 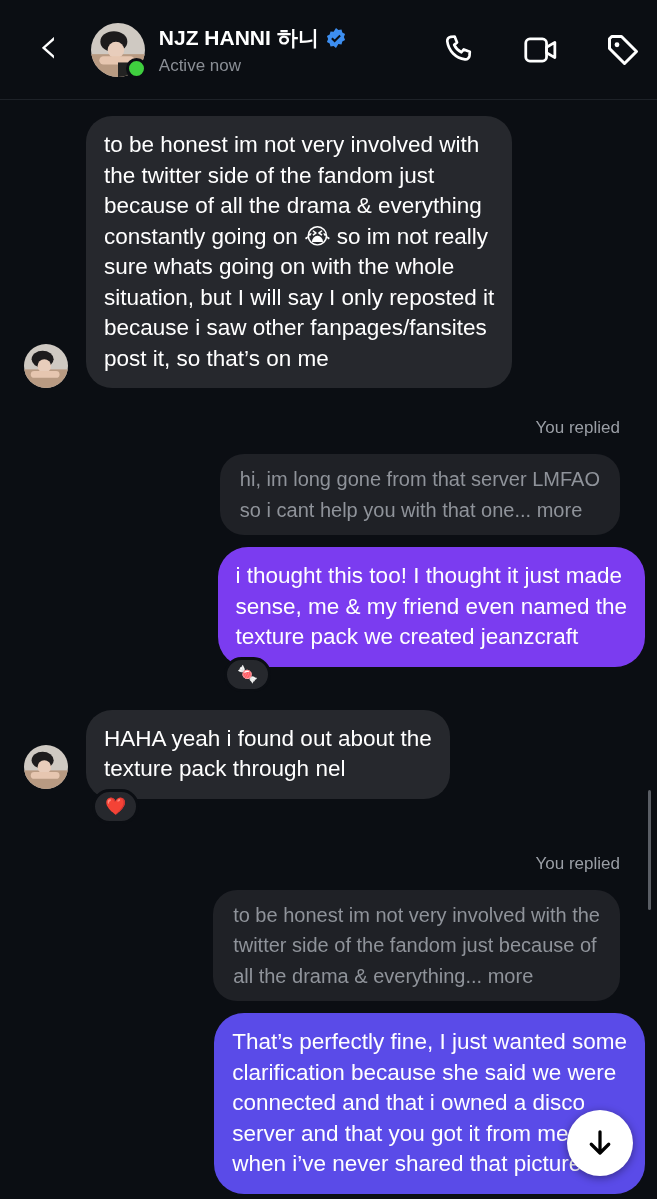 What do you see at coordinates (200, 65) in the screenshot?
I see `active-status: Active now` at bounding box center [200, 65].